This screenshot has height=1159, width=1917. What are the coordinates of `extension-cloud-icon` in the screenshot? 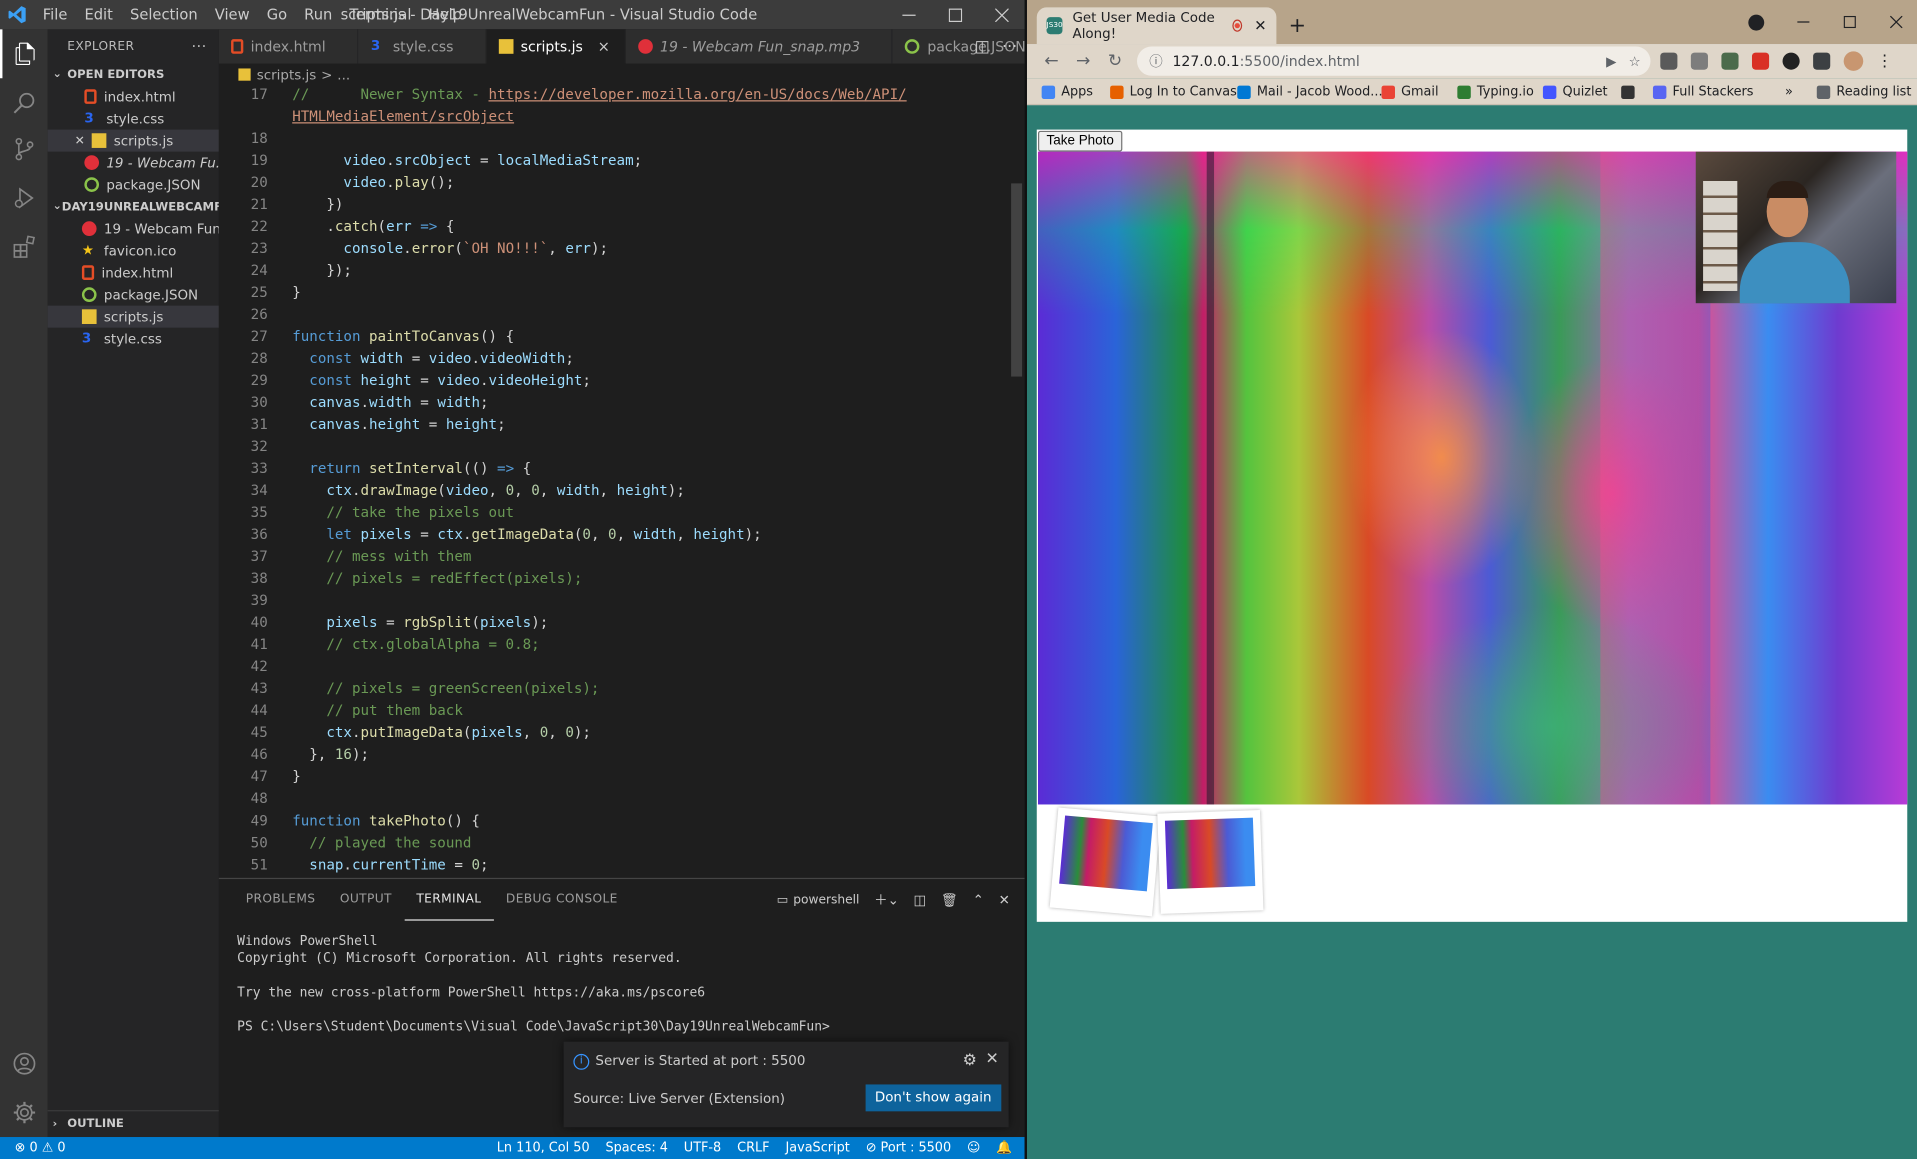 It's located at (1699, 61).